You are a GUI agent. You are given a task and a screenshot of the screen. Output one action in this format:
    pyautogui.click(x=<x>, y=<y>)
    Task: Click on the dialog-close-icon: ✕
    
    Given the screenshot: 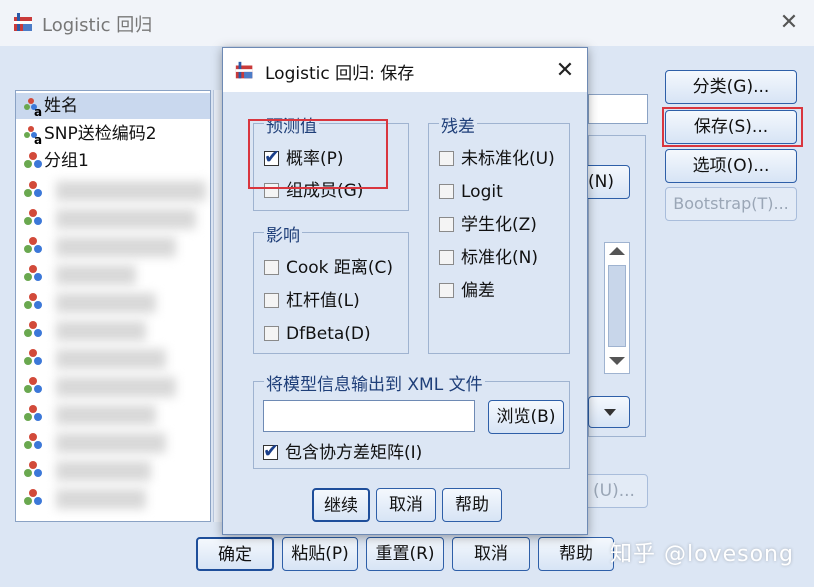 What is the action you would take?
    pyautogui.click(x=565, y=71)
    